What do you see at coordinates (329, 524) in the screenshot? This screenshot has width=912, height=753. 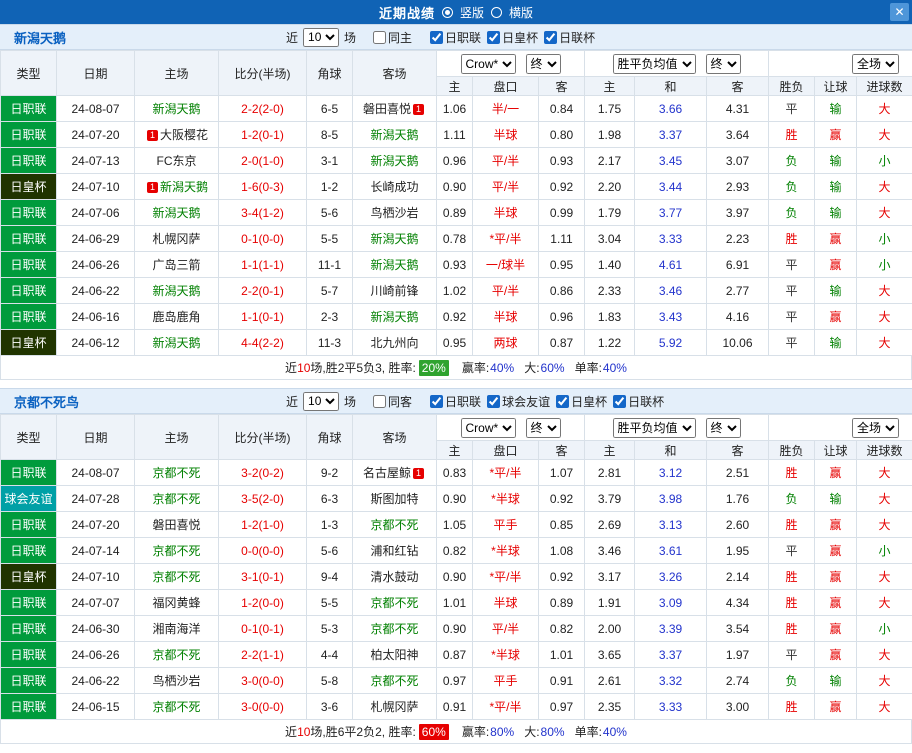 I see `corners-cell: 1-3` at bounding box center [329, 524].